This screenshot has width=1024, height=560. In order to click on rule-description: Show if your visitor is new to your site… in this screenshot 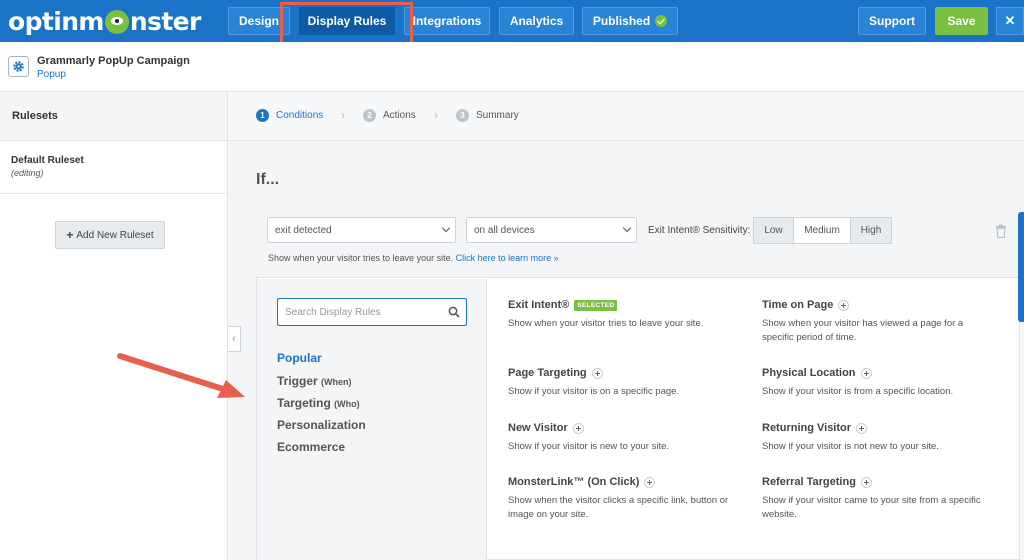, I will do `click(589, 446)`.